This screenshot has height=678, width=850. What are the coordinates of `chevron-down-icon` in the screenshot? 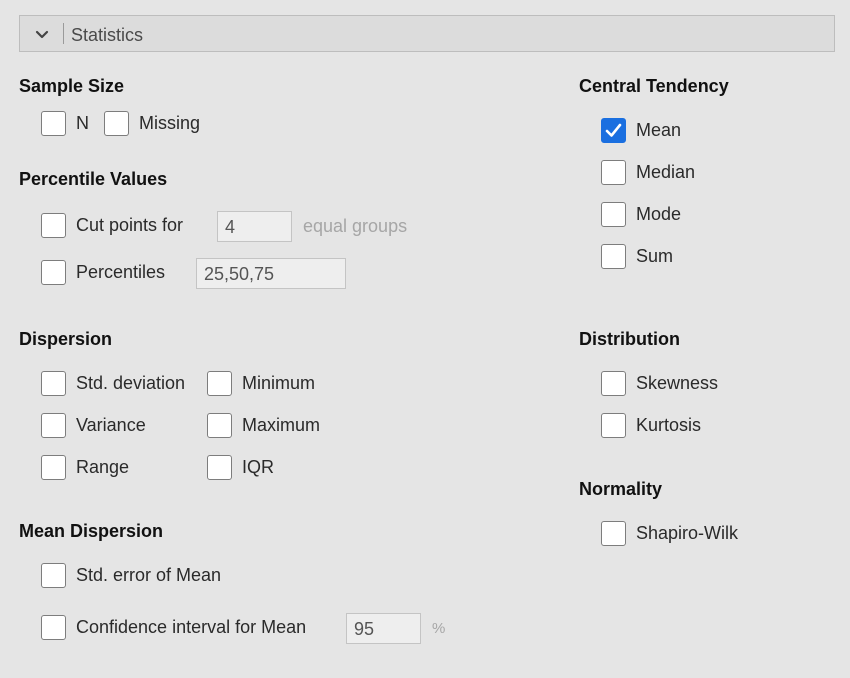 It's located at (42, 35).